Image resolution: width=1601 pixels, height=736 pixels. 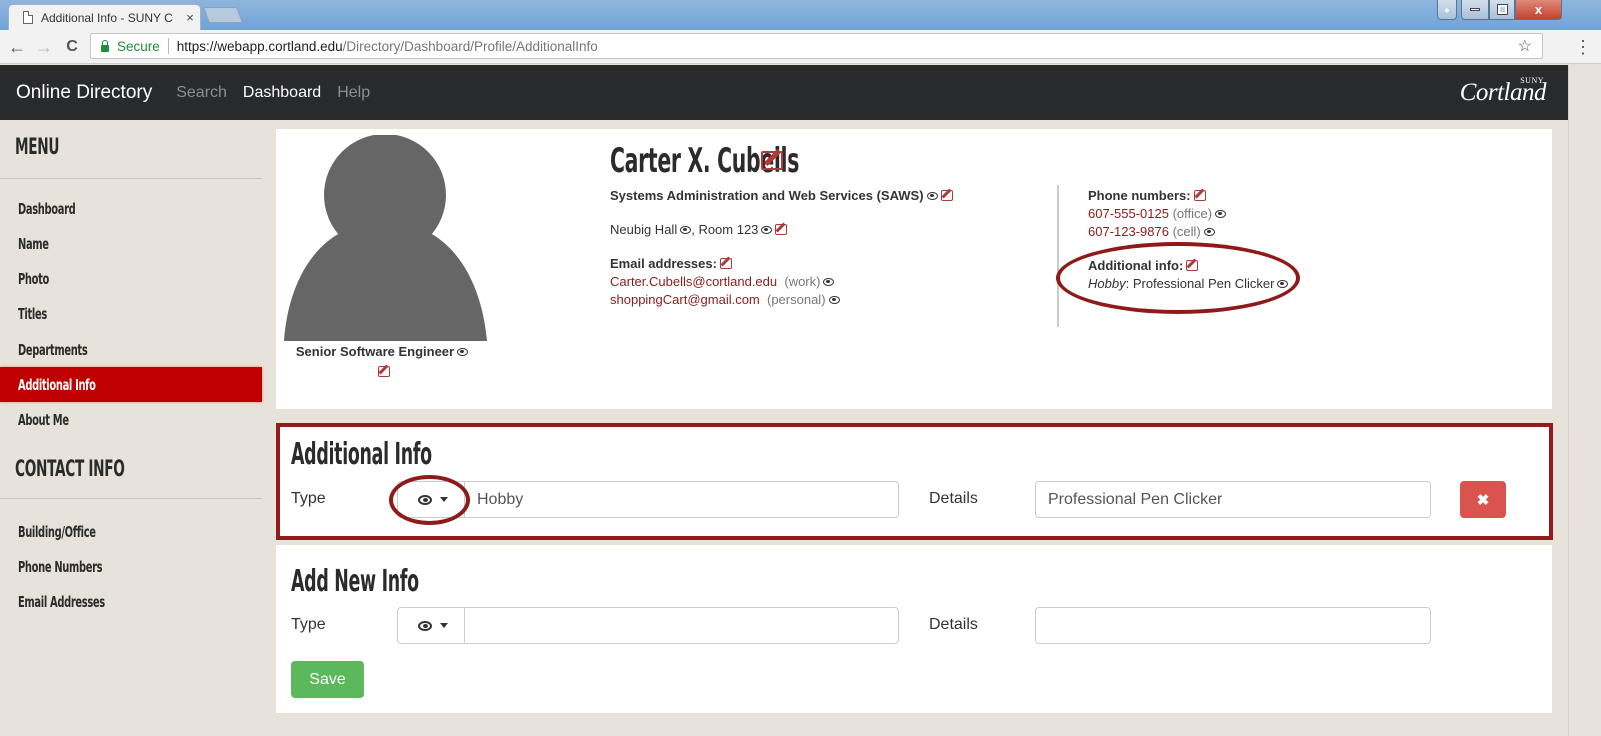 I want to click on contact-info-heading: CONTACT INFO, so click(x=70, y=469).